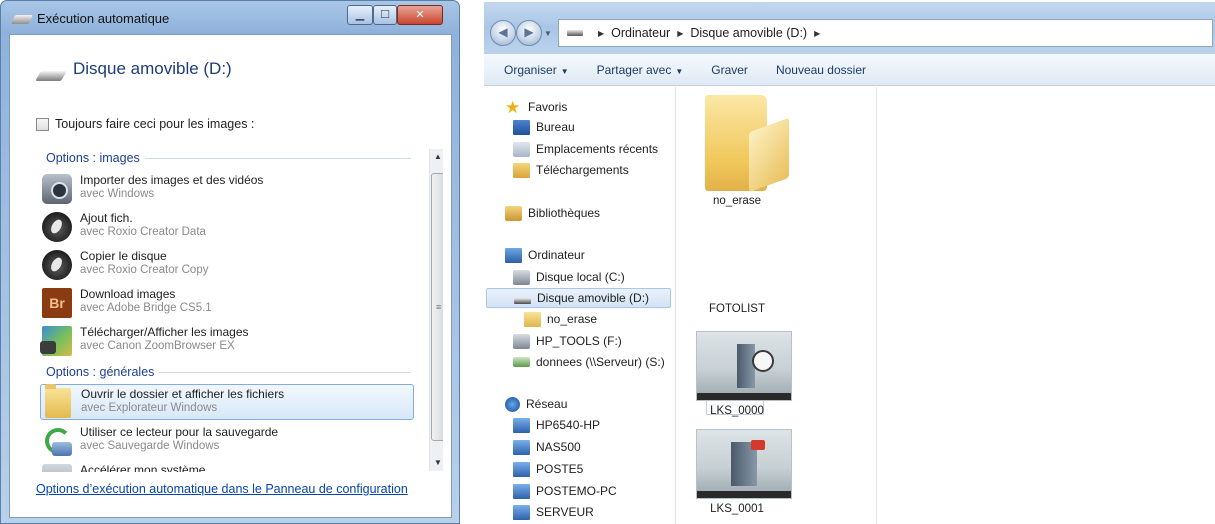 The height and width of the screenshot is (524, 1215). Describe the element at coordinates (640, 33) in the screenshot. I see `breadcrumb-computer: Ordinateur` at that location.